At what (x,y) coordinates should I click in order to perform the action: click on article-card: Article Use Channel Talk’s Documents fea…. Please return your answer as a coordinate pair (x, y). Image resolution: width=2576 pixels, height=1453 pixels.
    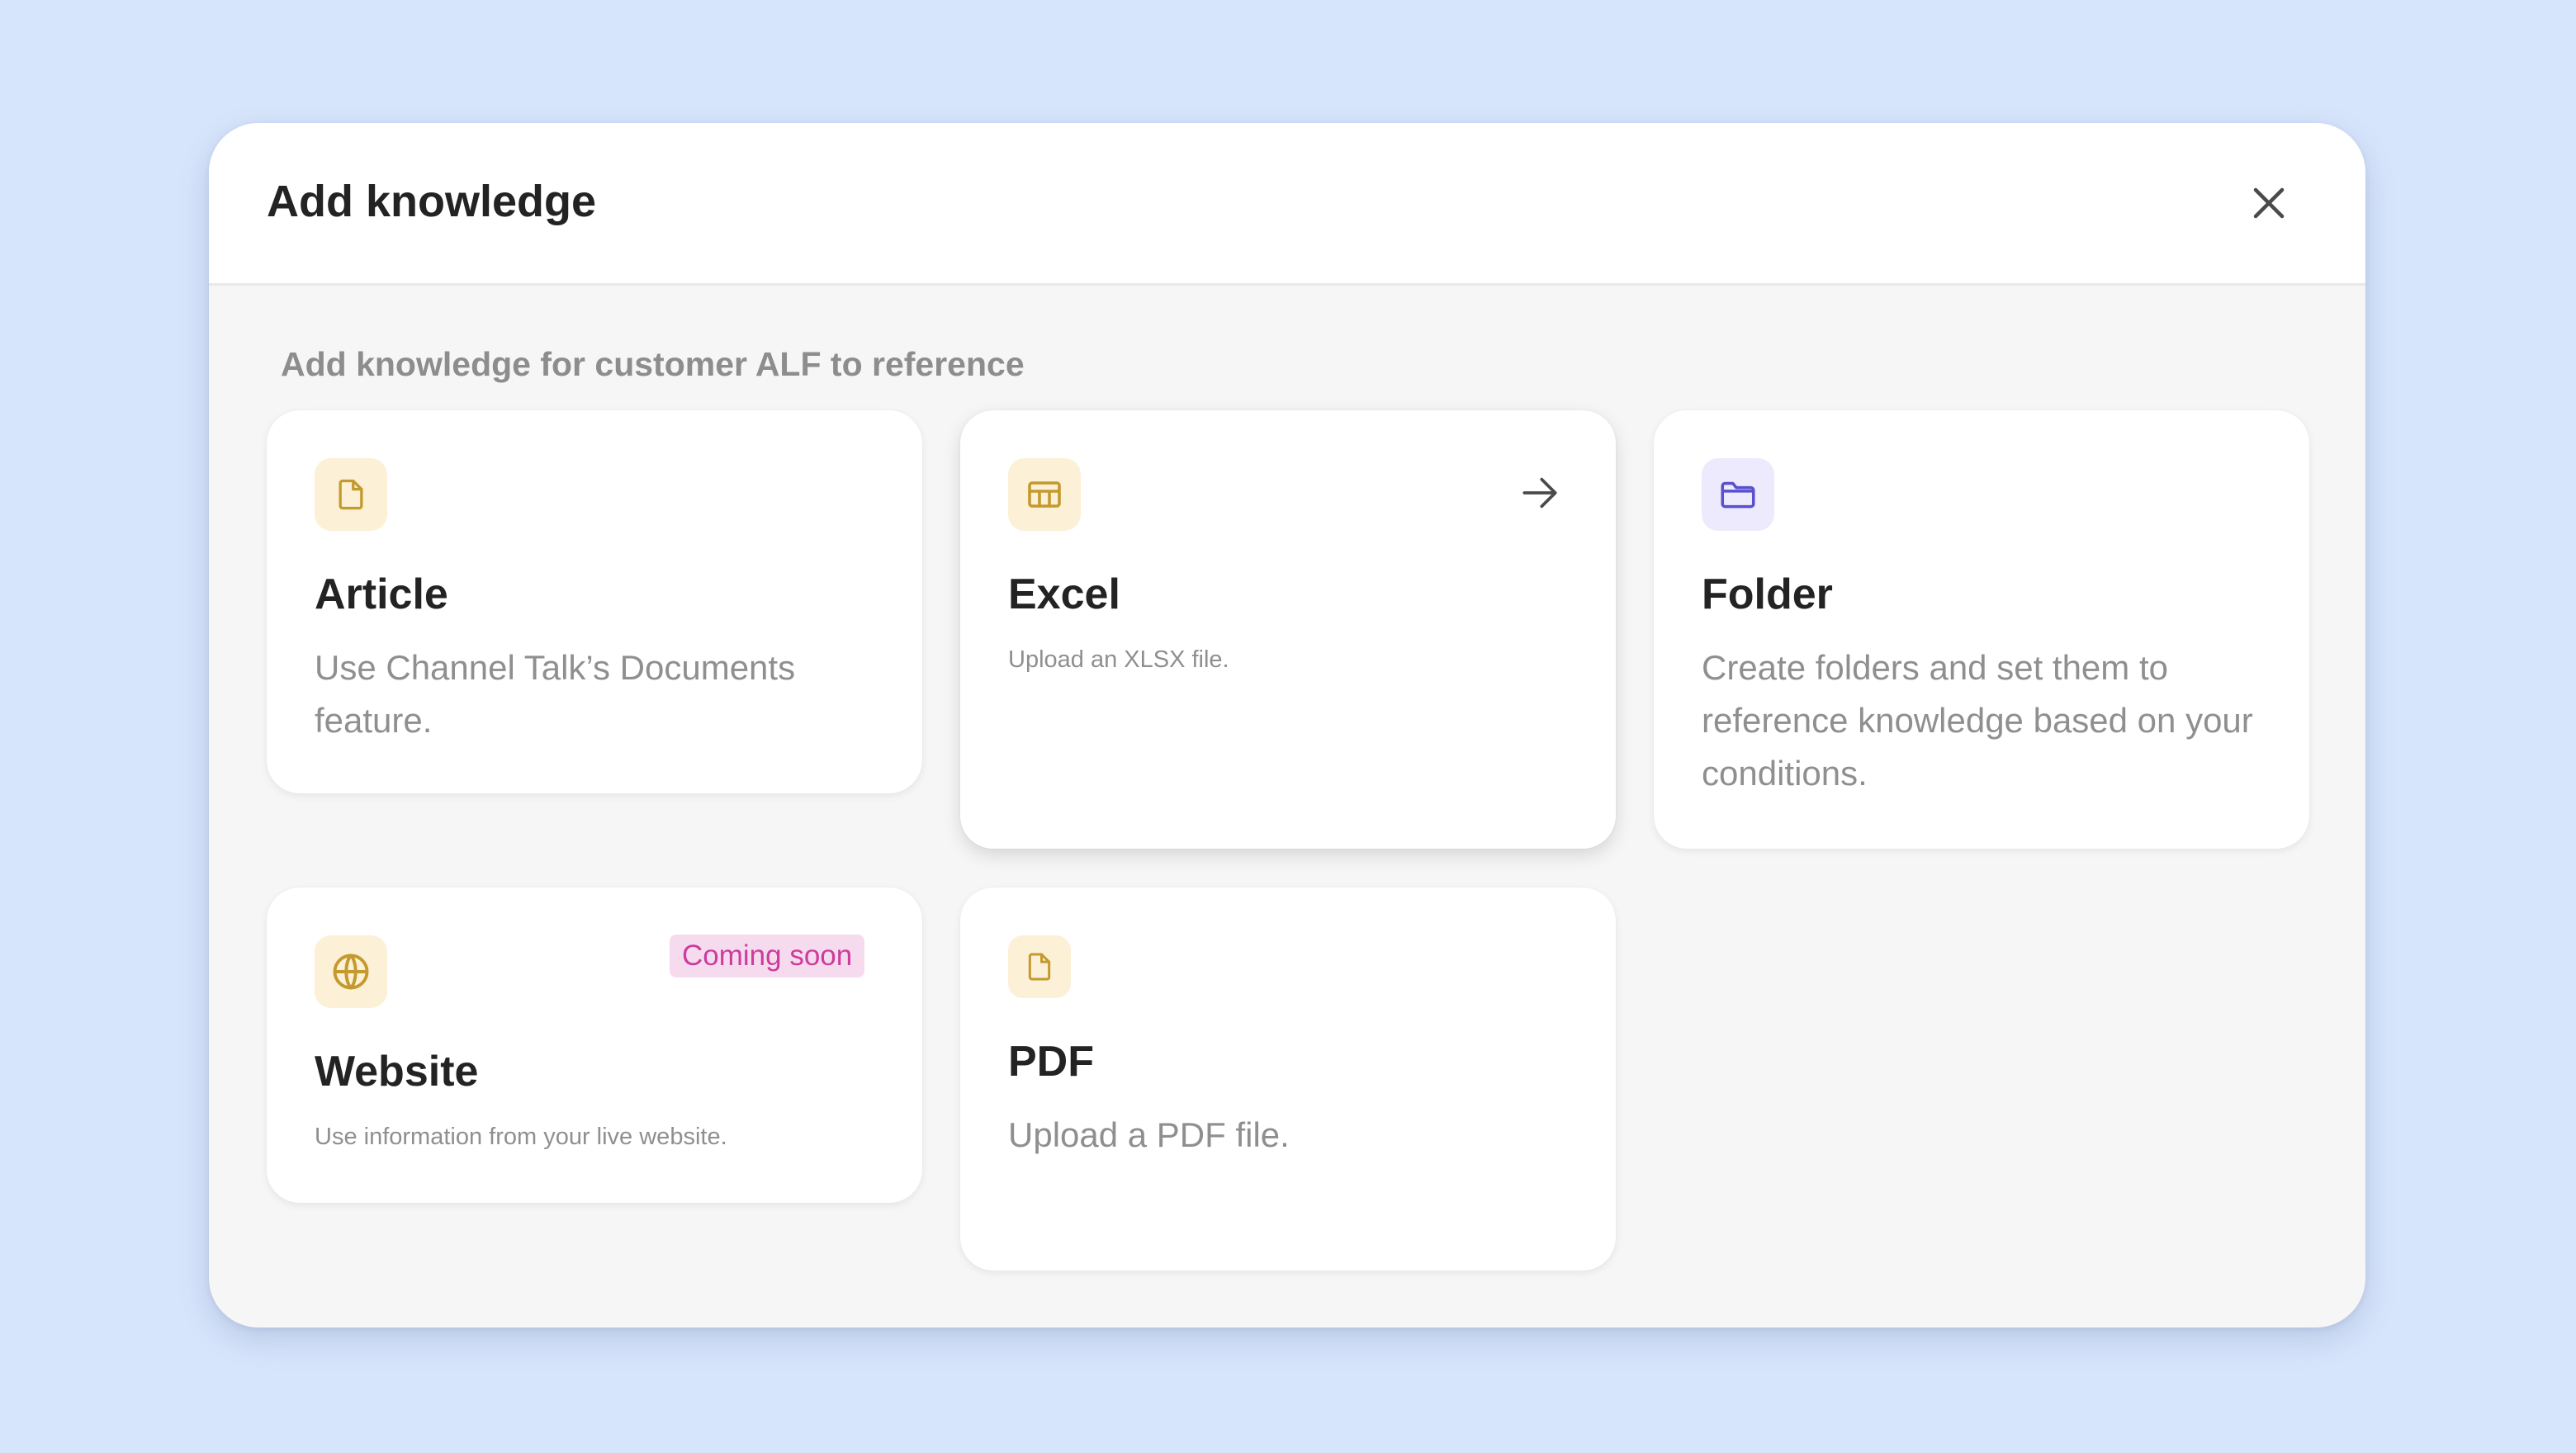
    Looking at the image, I should click on (594, 601).